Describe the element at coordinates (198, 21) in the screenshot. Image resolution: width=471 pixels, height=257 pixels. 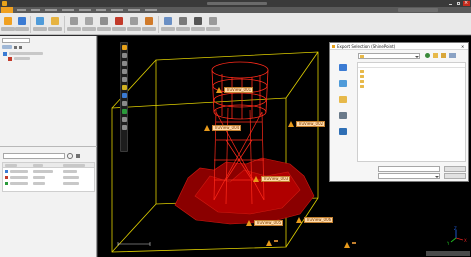
I see `video-icon` at that location.